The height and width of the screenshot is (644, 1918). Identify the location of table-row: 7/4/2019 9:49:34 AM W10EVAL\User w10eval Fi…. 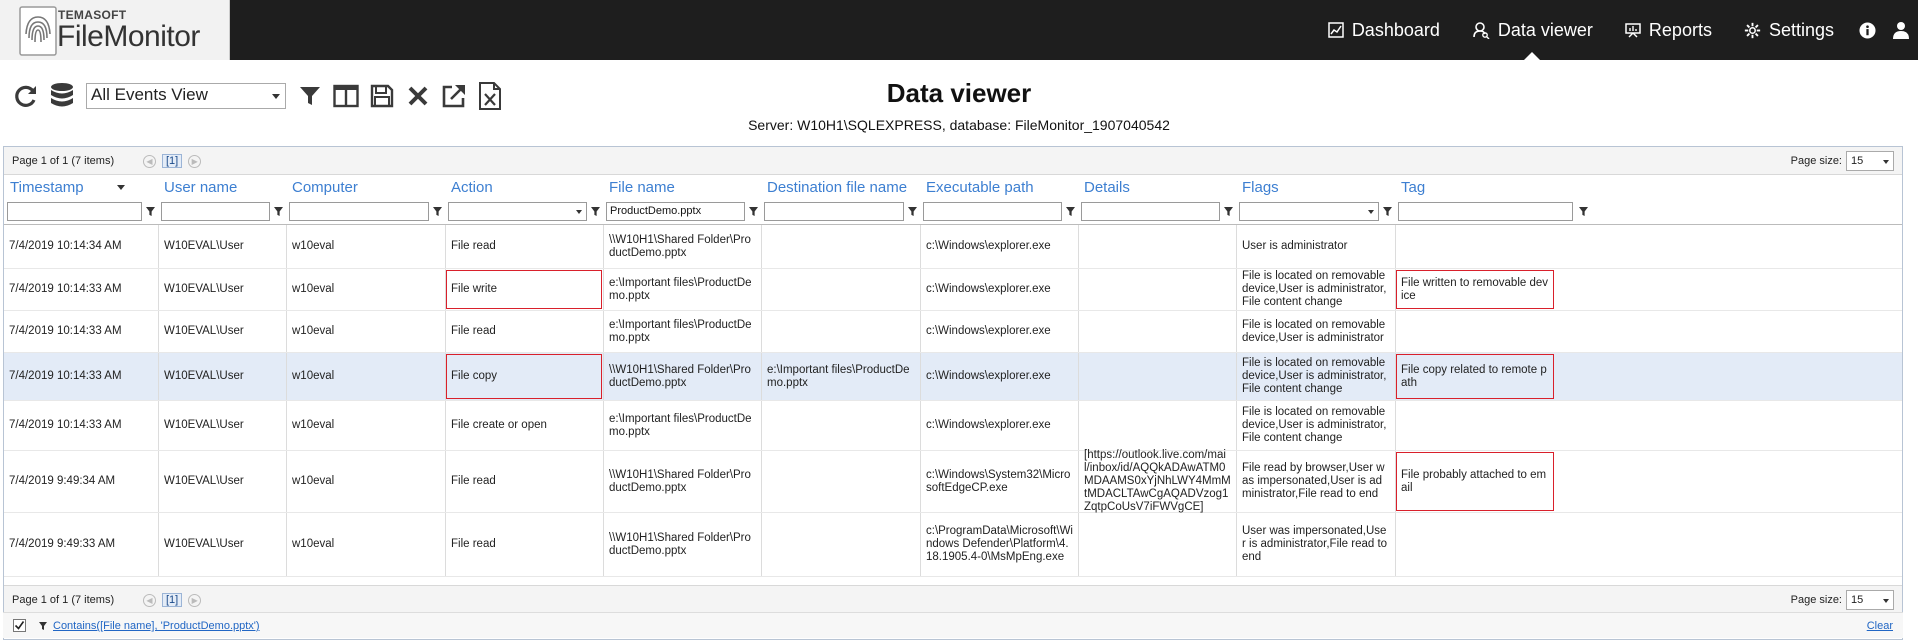
(953, 481).